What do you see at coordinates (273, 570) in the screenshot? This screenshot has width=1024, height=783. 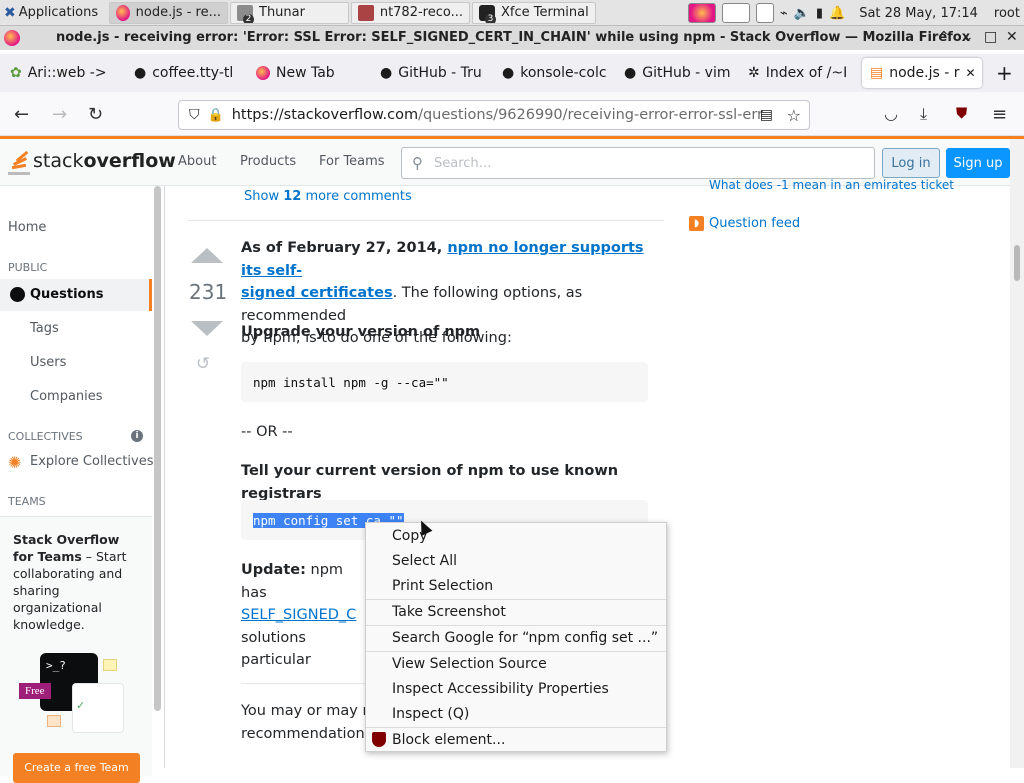 I see `update-label: Update:` at bounding box center [273, 570].